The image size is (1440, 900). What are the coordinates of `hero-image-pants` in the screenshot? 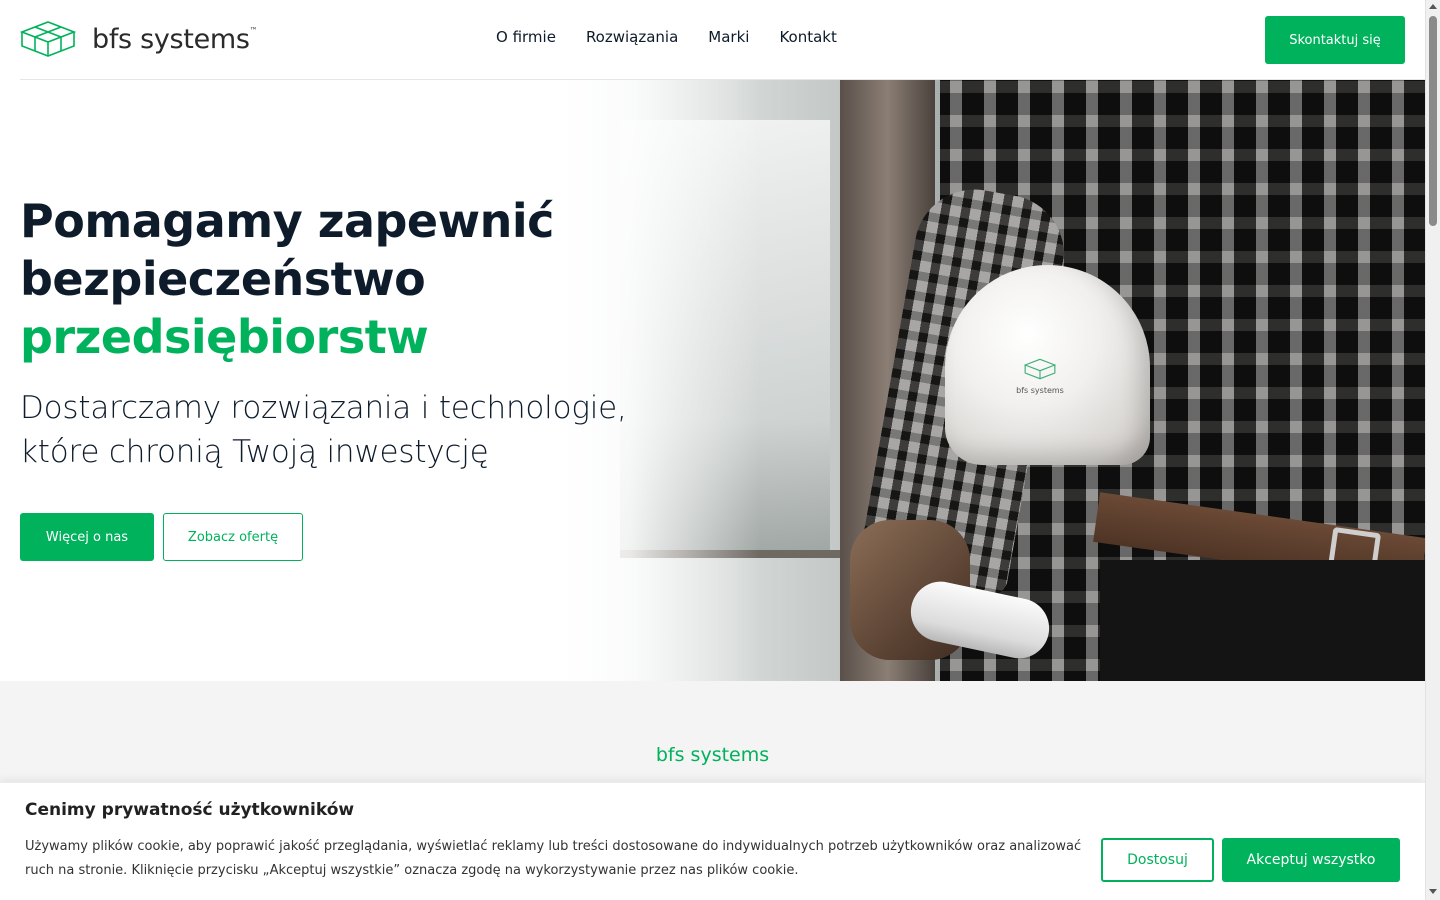 It's located at (1262, 620).